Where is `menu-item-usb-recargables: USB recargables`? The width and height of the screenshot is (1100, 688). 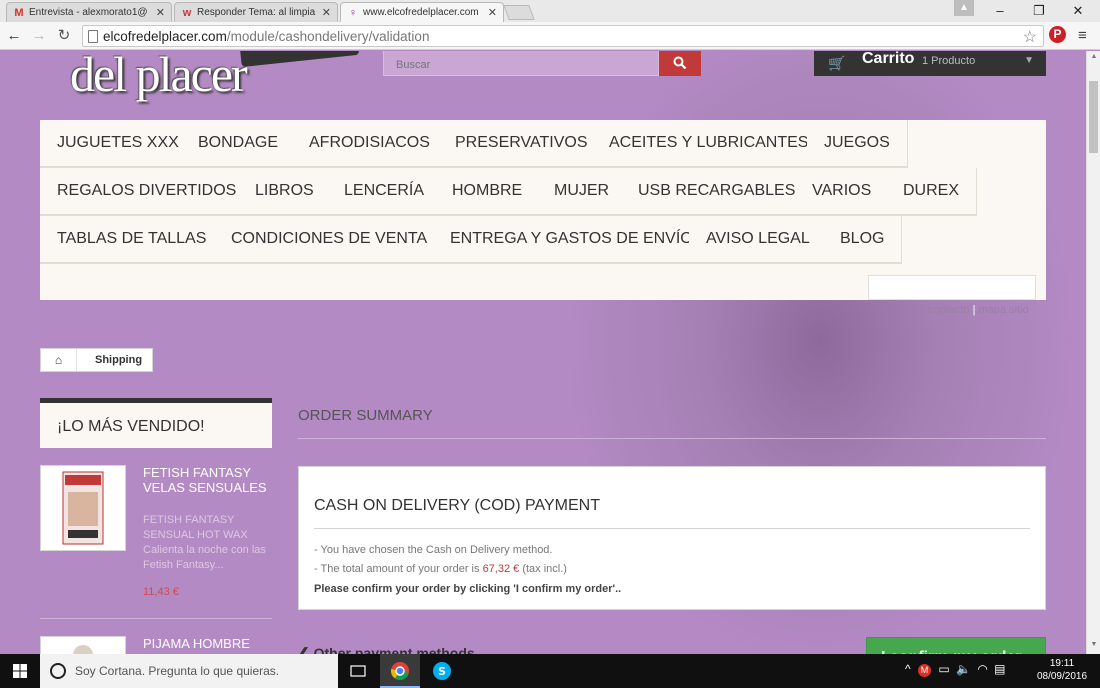
menu-item-usb-recargables: USB recargables is located at coordinates (717, 192).